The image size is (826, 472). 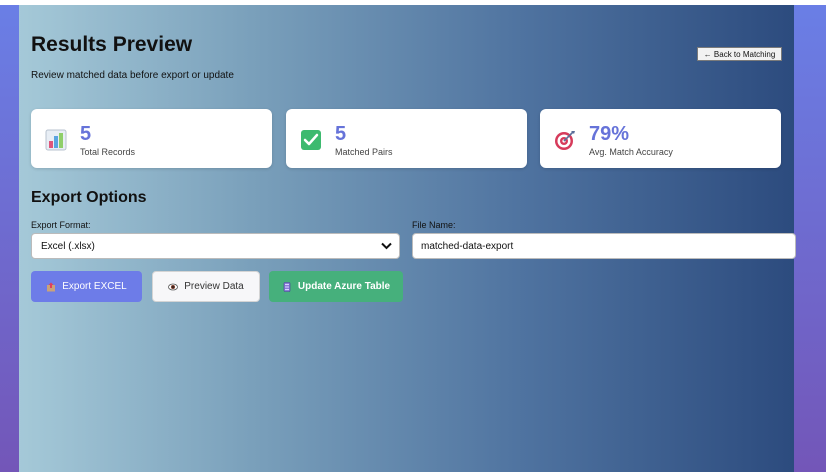 What do you see at coordinates (61, 225) in the screenshot?
I see `export-format-label: Export Format:` at bounding box center [61, 225].